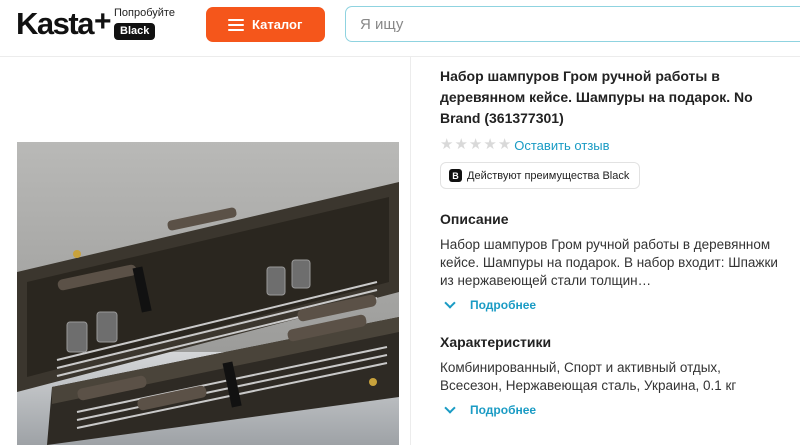 Image resolution: width=800 pixels, height=445 pixels. Describe the element at coordinates (474, 219) in the screenshot. I see `description-title: Описание` at that location.